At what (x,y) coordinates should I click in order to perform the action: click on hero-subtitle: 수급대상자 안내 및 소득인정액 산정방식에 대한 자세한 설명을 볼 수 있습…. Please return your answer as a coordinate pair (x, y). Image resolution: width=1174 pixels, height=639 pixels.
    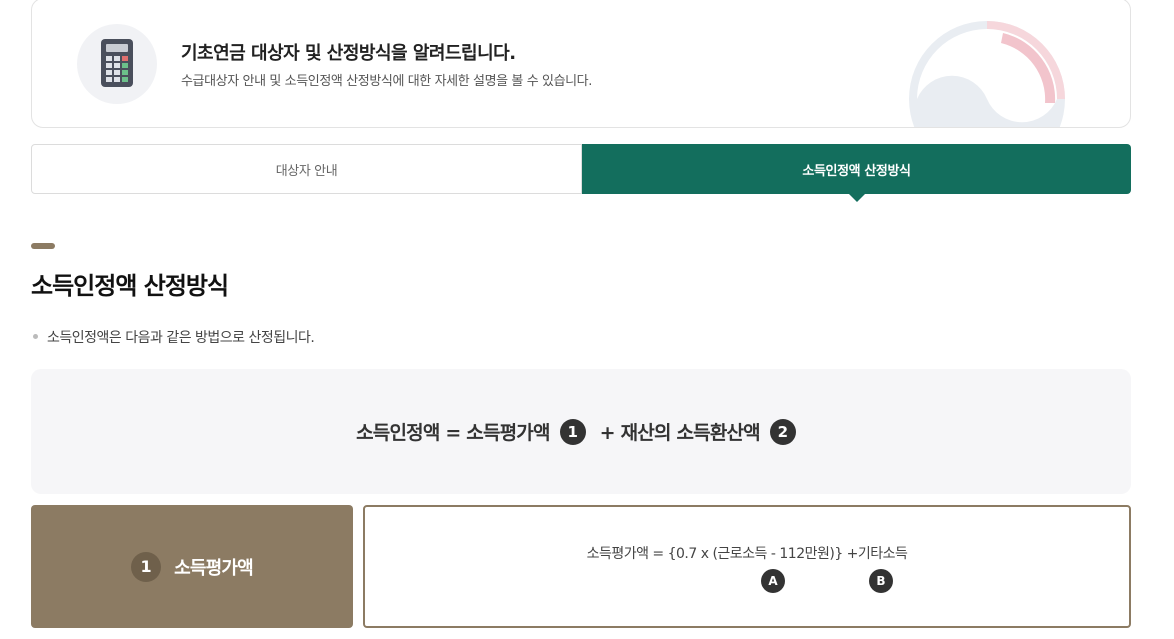
    Looking at the image, I should click on (386, 81).